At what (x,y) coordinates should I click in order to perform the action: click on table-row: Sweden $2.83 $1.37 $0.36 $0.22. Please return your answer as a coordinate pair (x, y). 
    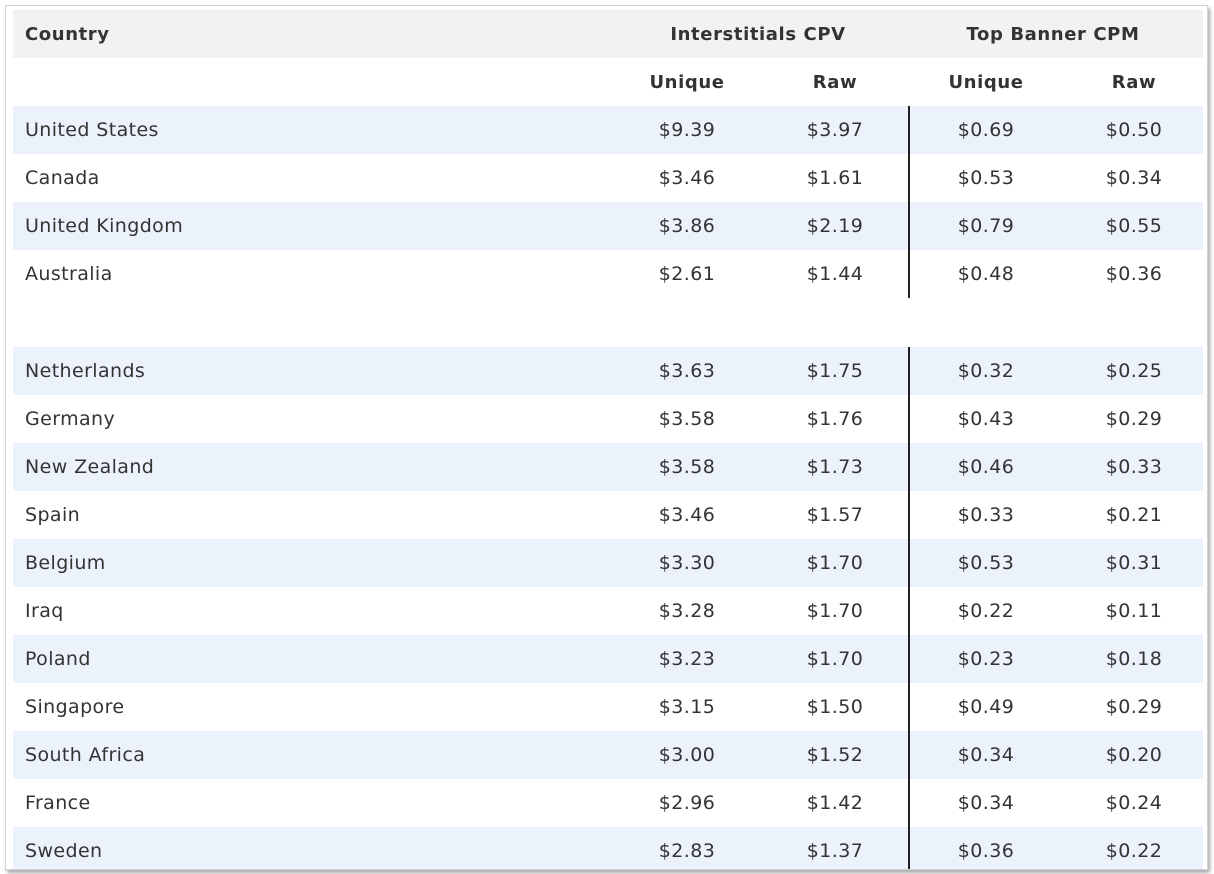
    Looking at the image, I should click on (608, 848).